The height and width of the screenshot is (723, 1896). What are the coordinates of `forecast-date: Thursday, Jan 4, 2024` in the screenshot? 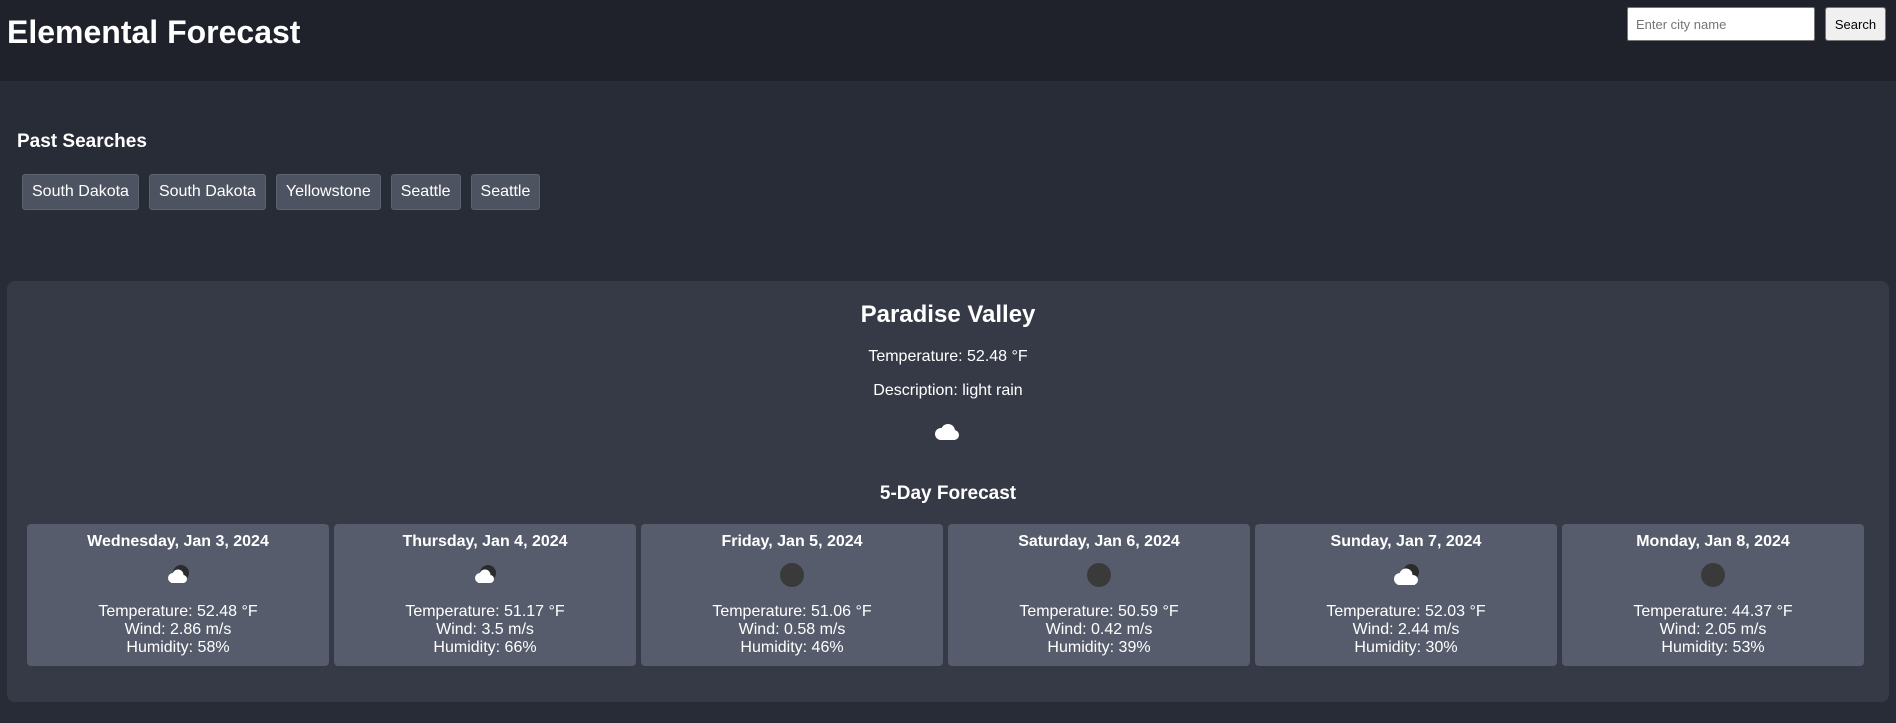 It's located at (485, 541).